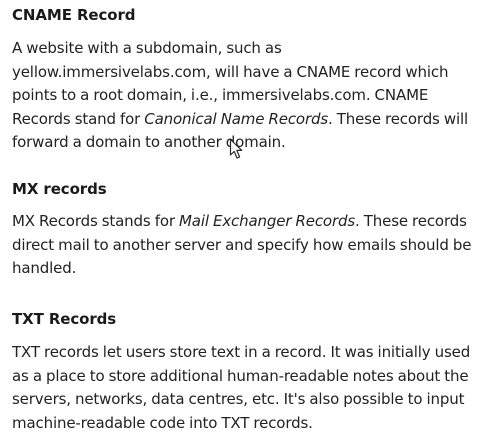 This screenshot has height=448, width=487. What do you see at coordinates (74, 15) in the screenshot?
I see `cname-heading: CNAME Record` at bounding box center [74, 15].